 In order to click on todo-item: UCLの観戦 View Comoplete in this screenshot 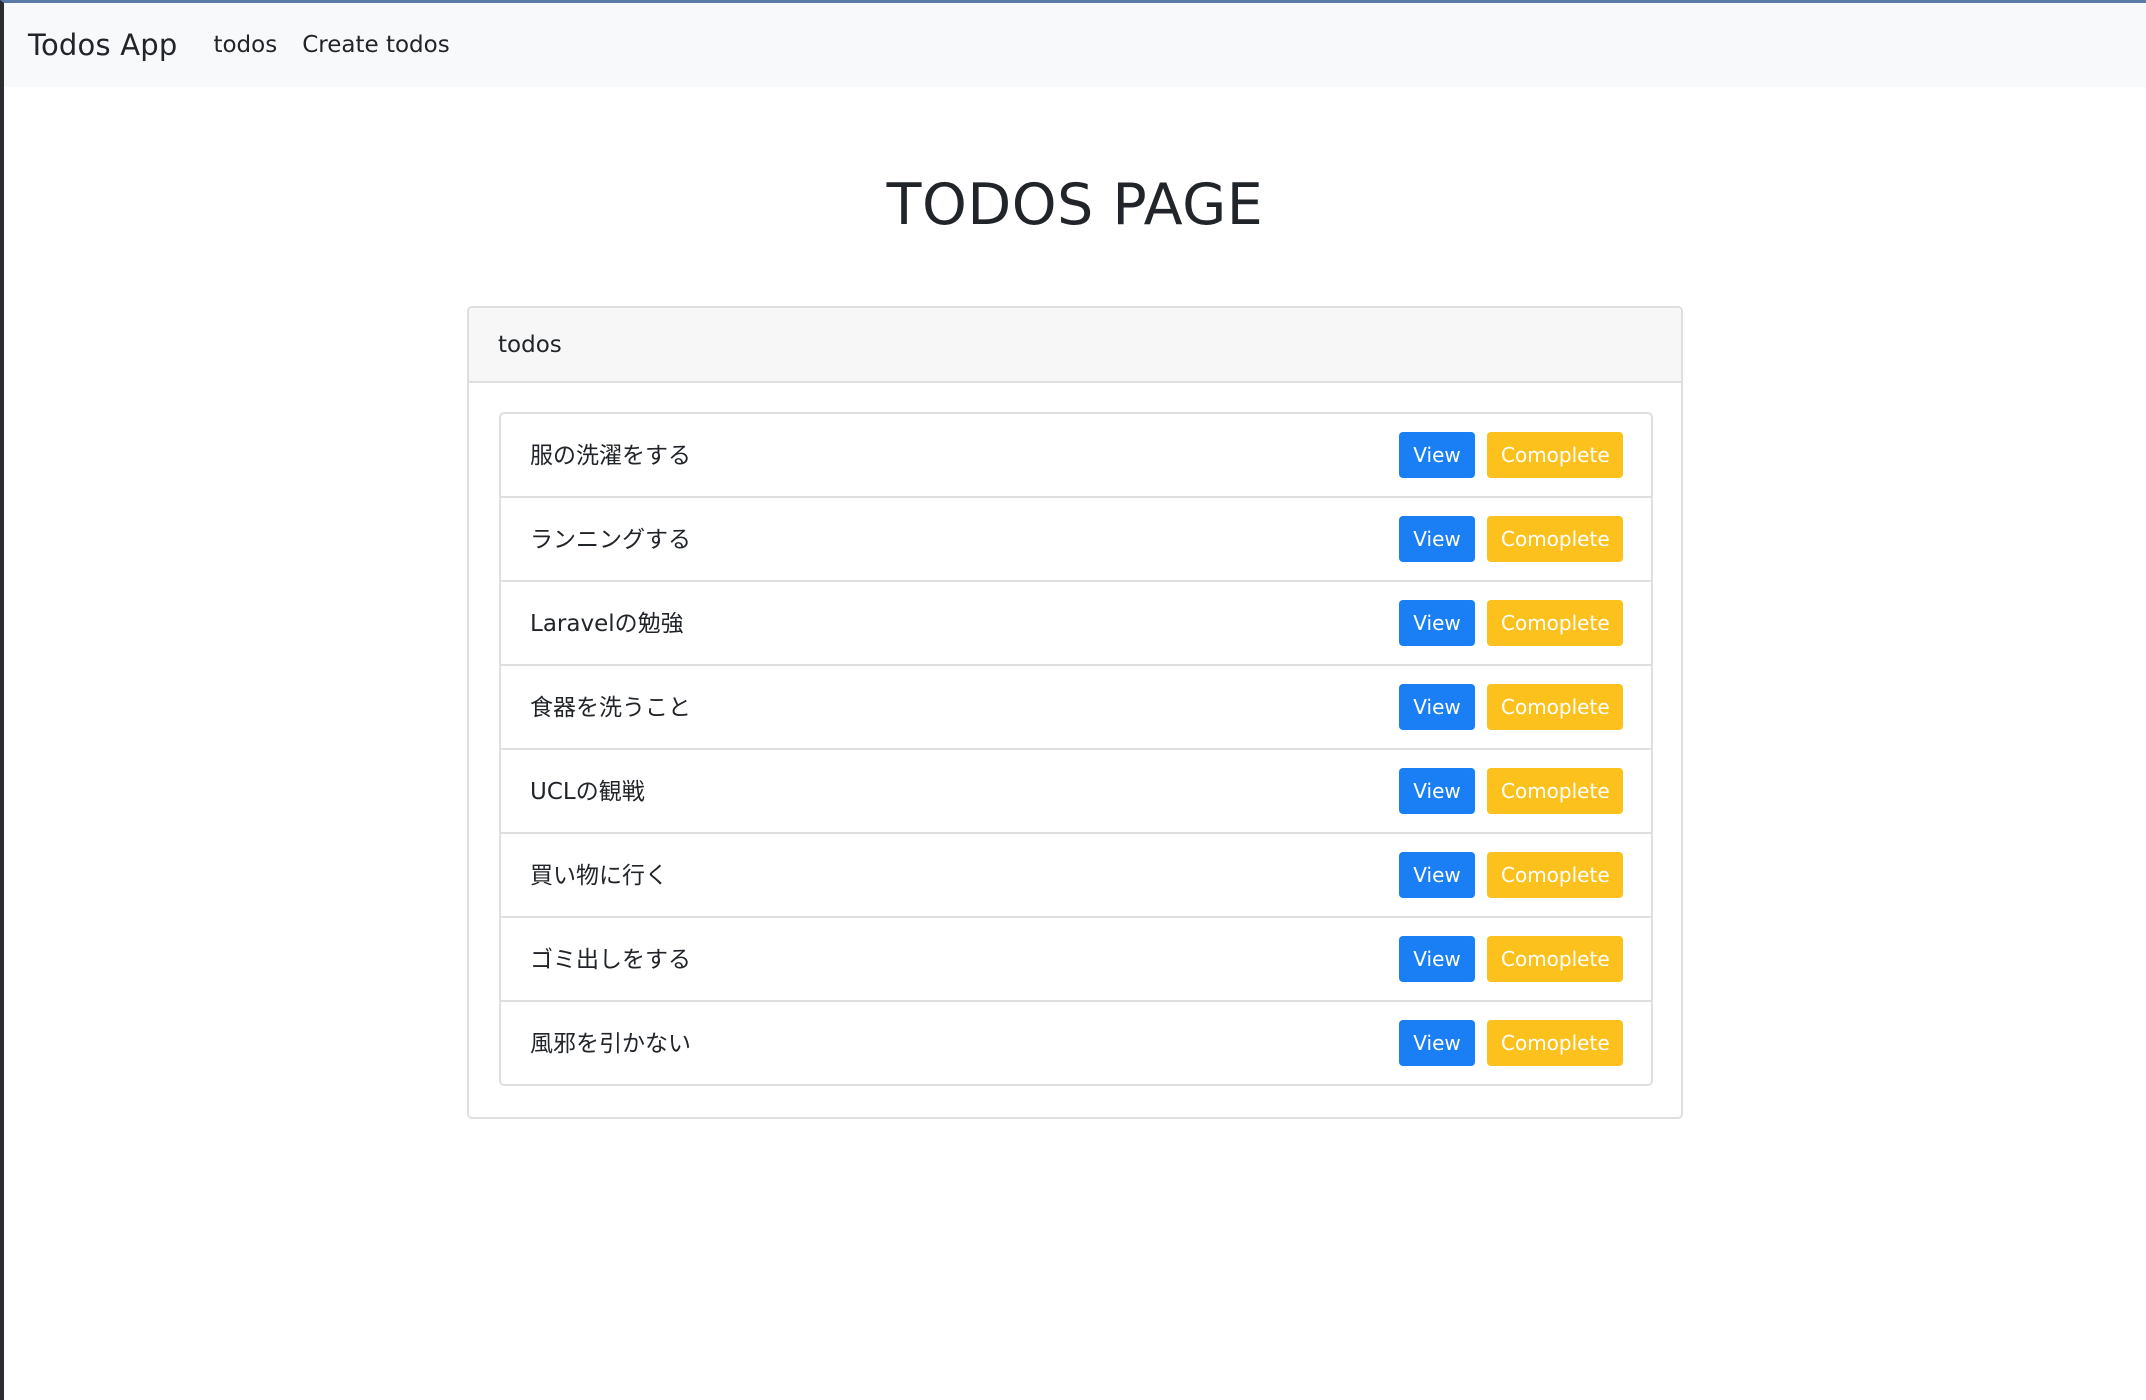, I will do `click(1076, 792)`.